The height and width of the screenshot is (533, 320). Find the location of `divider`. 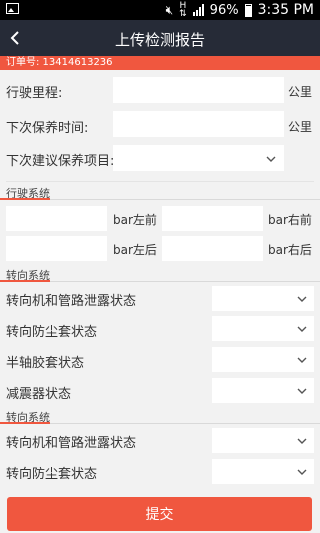

divider is located at coordinates (160, 181).